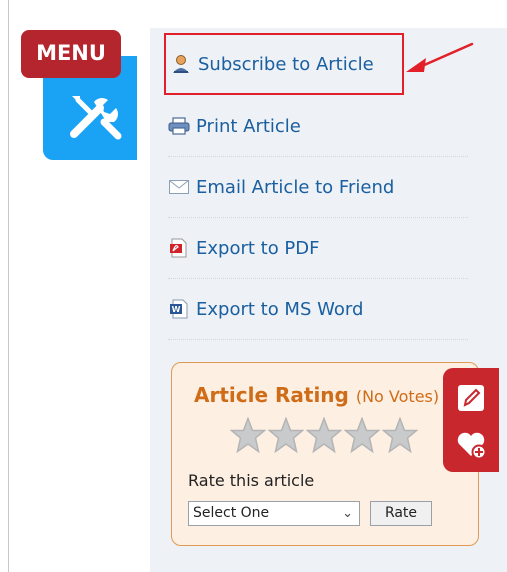 This screenshot has width=507, height=572. I want to click on floating-action-bar, so click(471, 420).